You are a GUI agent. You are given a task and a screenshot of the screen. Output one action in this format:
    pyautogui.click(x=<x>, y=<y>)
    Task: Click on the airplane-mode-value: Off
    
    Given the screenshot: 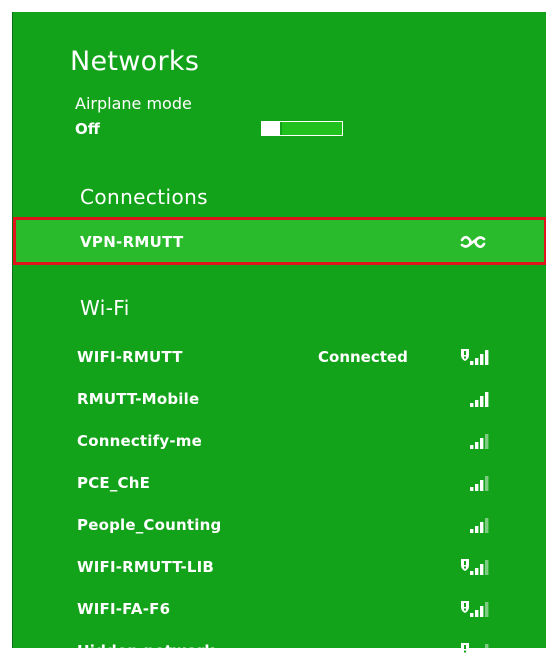 What is the action you would take?
    pyautogui.click(x=87, y=129)
    